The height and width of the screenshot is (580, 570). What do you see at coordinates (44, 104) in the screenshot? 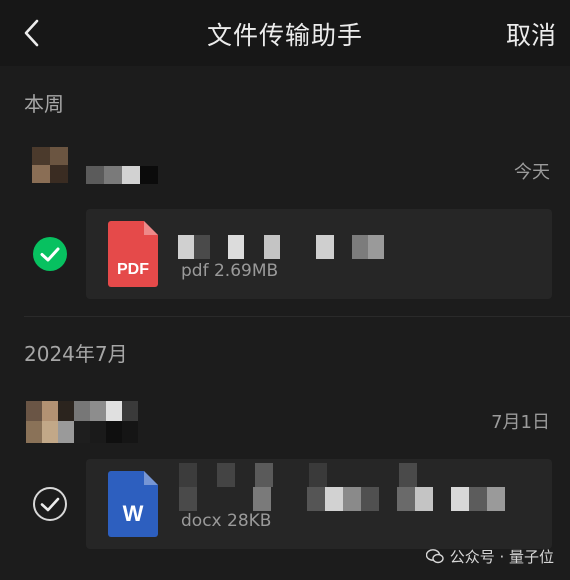
I see `section-label-this-week: 本周` at bounding box center [44, 104].